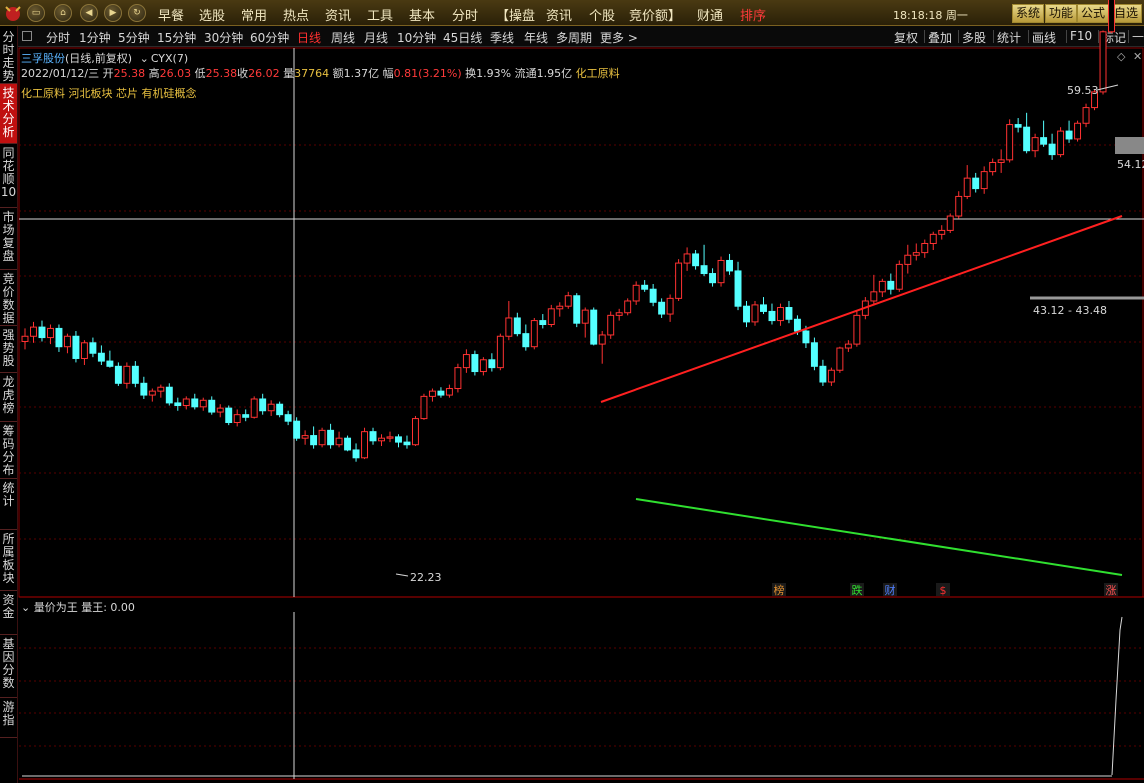 This screenshot has width=1144, height=783. I want to click on subpanel-dropdown-icon: ⌄, so click(25, 607).